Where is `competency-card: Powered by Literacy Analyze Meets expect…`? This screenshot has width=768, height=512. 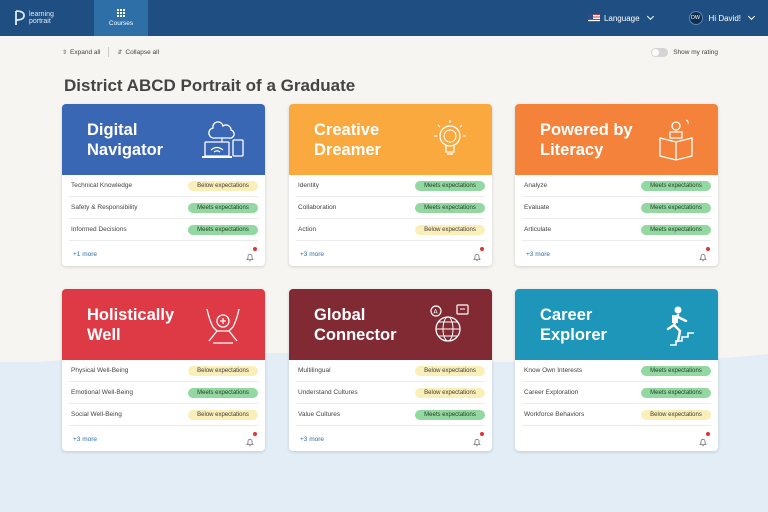
competency-card: Powered by Literacy Analyze Meets expect… is located at coordinates (616, 185).